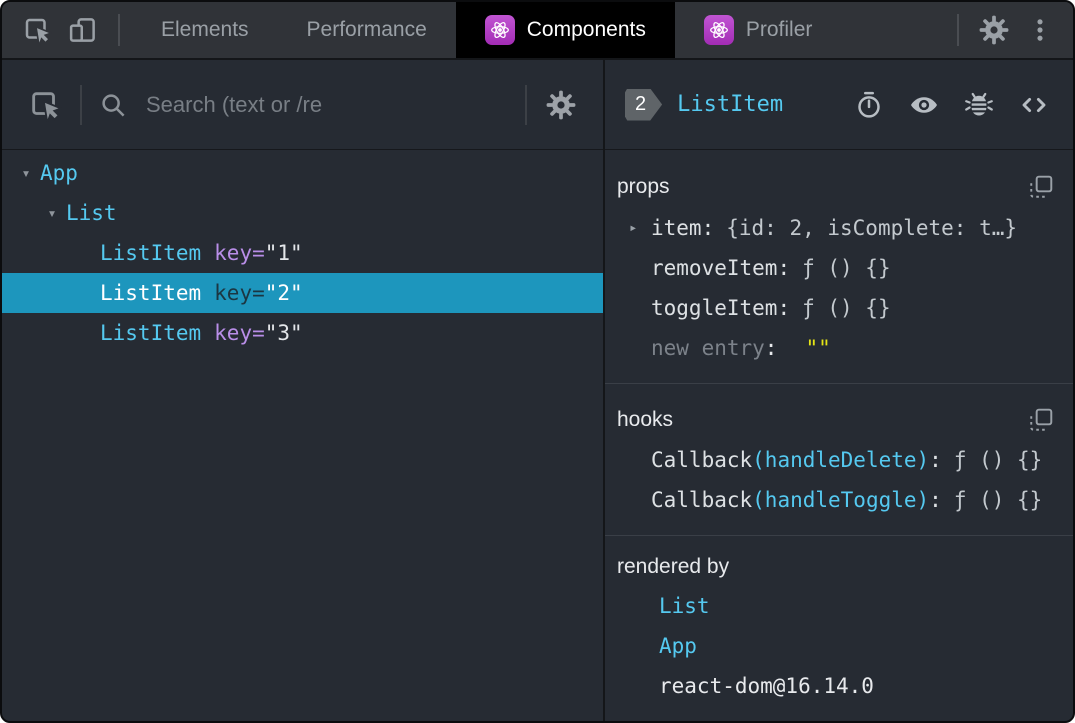  What do you see at coordinates (869, 105) in the screenshot?
I see `stopwatch-icon` at bounding box center [869, 105].